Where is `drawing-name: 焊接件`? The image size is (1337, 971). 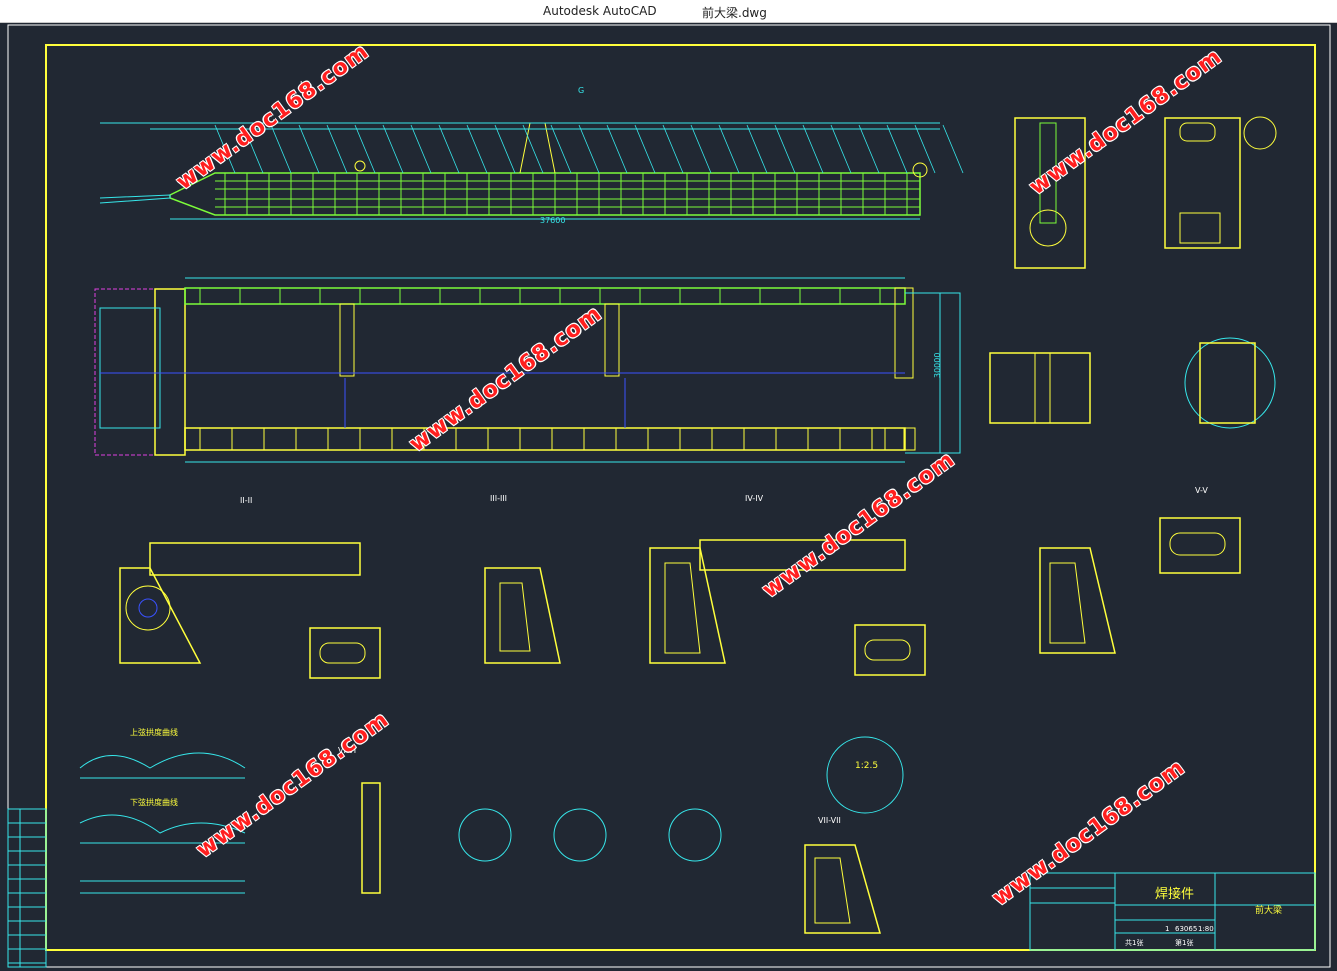
drawing-name: 焊接件 is located at coordinates (1174, 894).